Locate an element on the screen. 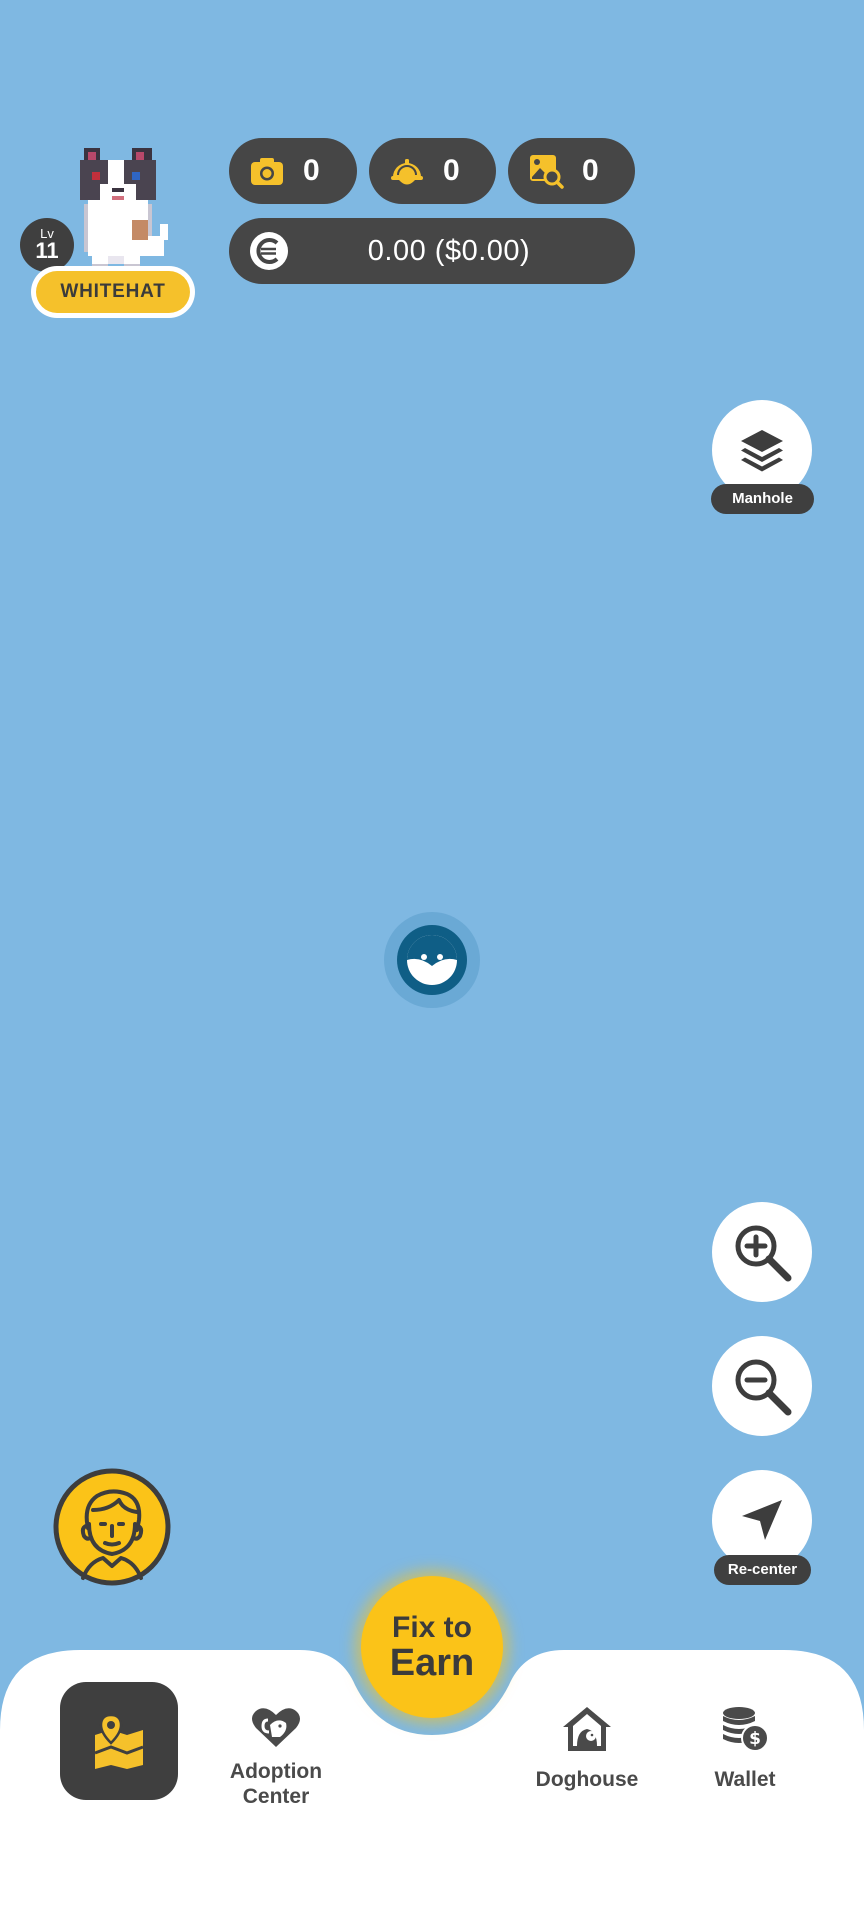 The width and height of the screenshot is (864, 1920). nav-doghouse: Doghouse is located at coordinates (587, 1748).